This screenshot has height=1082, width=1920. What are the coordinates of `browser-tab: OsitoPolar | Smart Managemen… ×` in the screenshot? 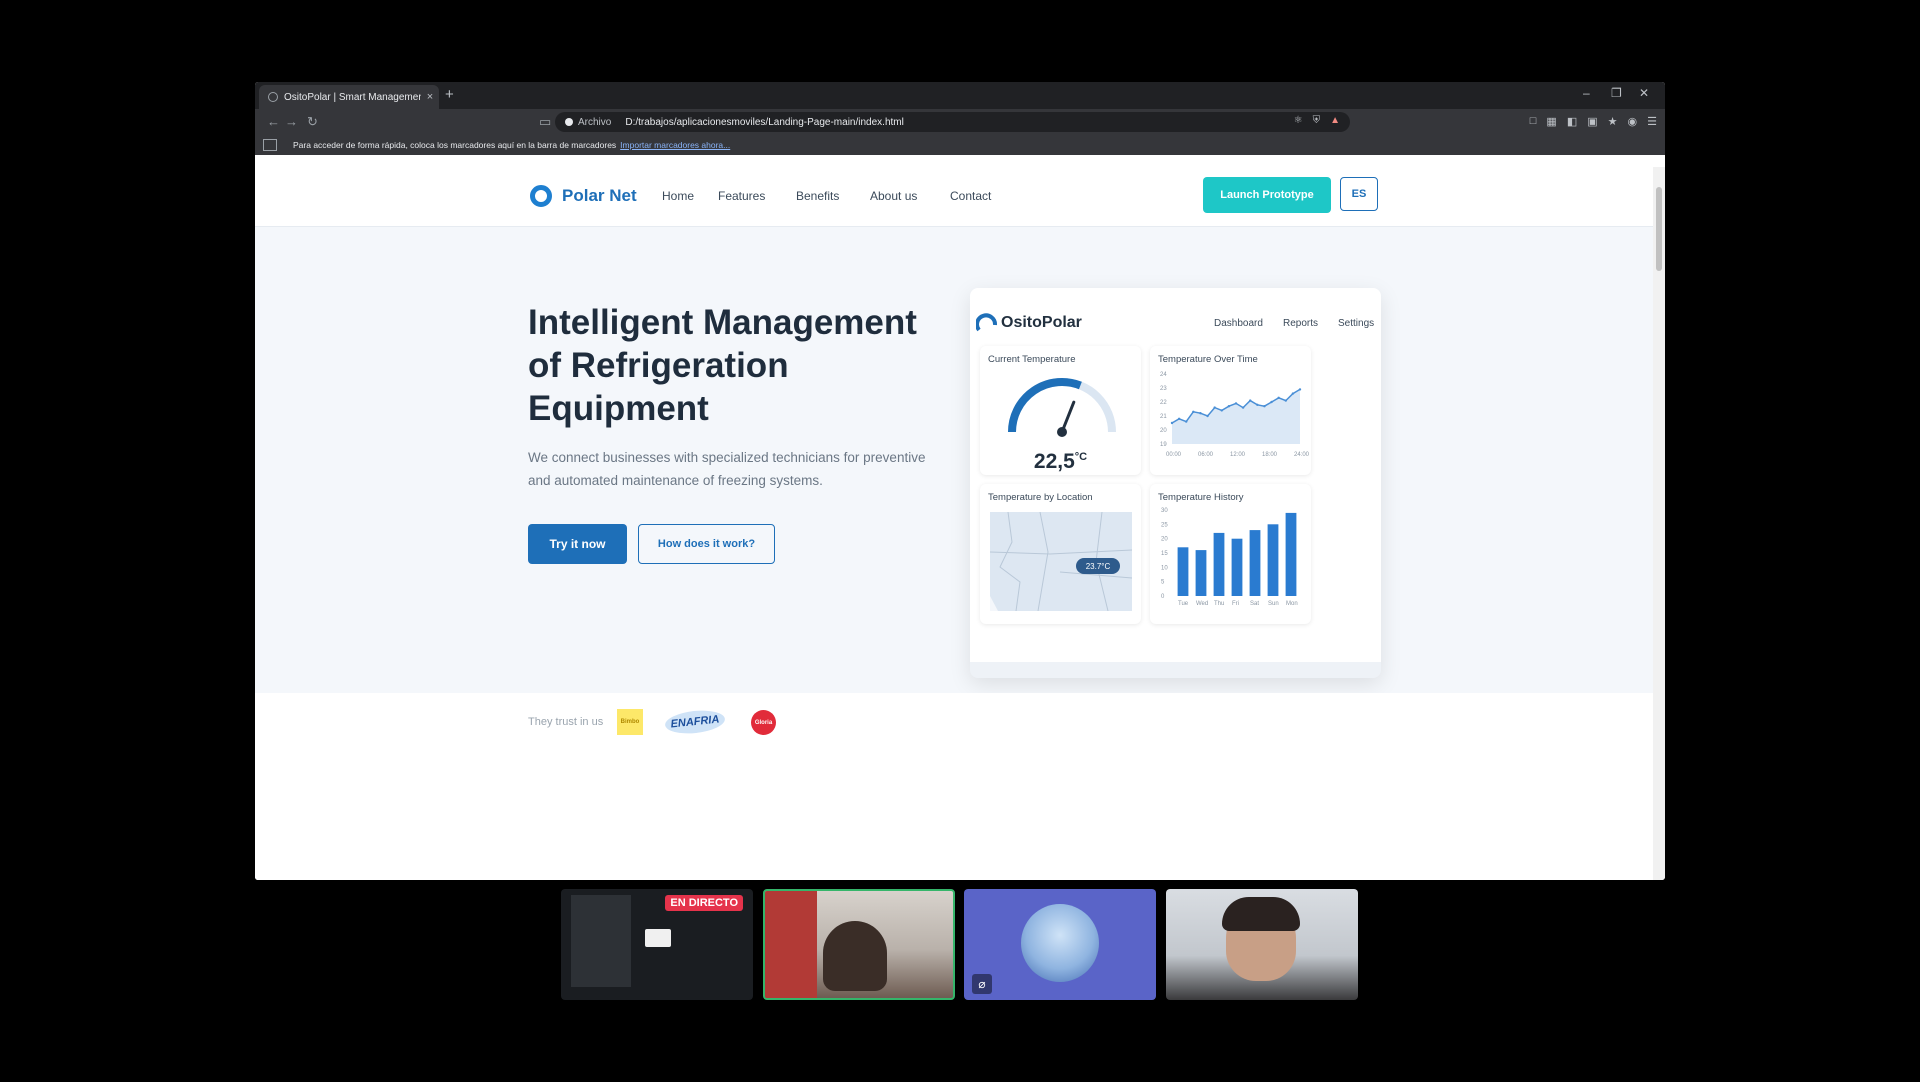 It's located at (349, 97).